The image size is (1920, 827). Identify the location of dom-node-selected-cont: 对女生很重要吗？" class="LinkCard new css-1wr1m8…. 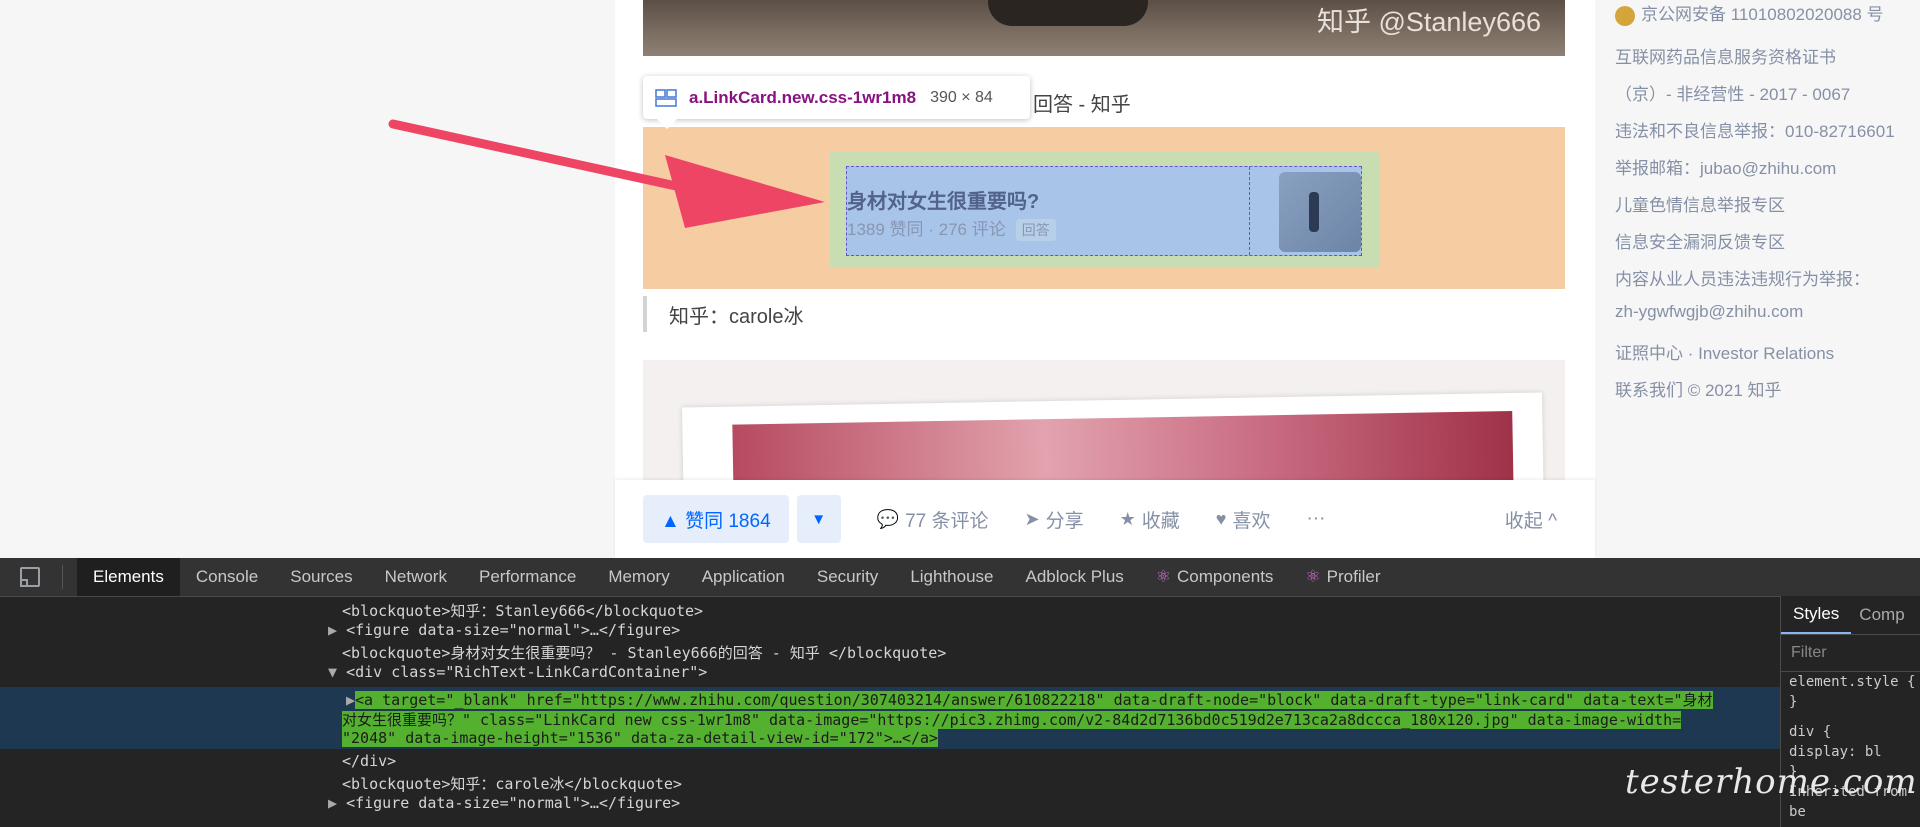
(1012, 720).